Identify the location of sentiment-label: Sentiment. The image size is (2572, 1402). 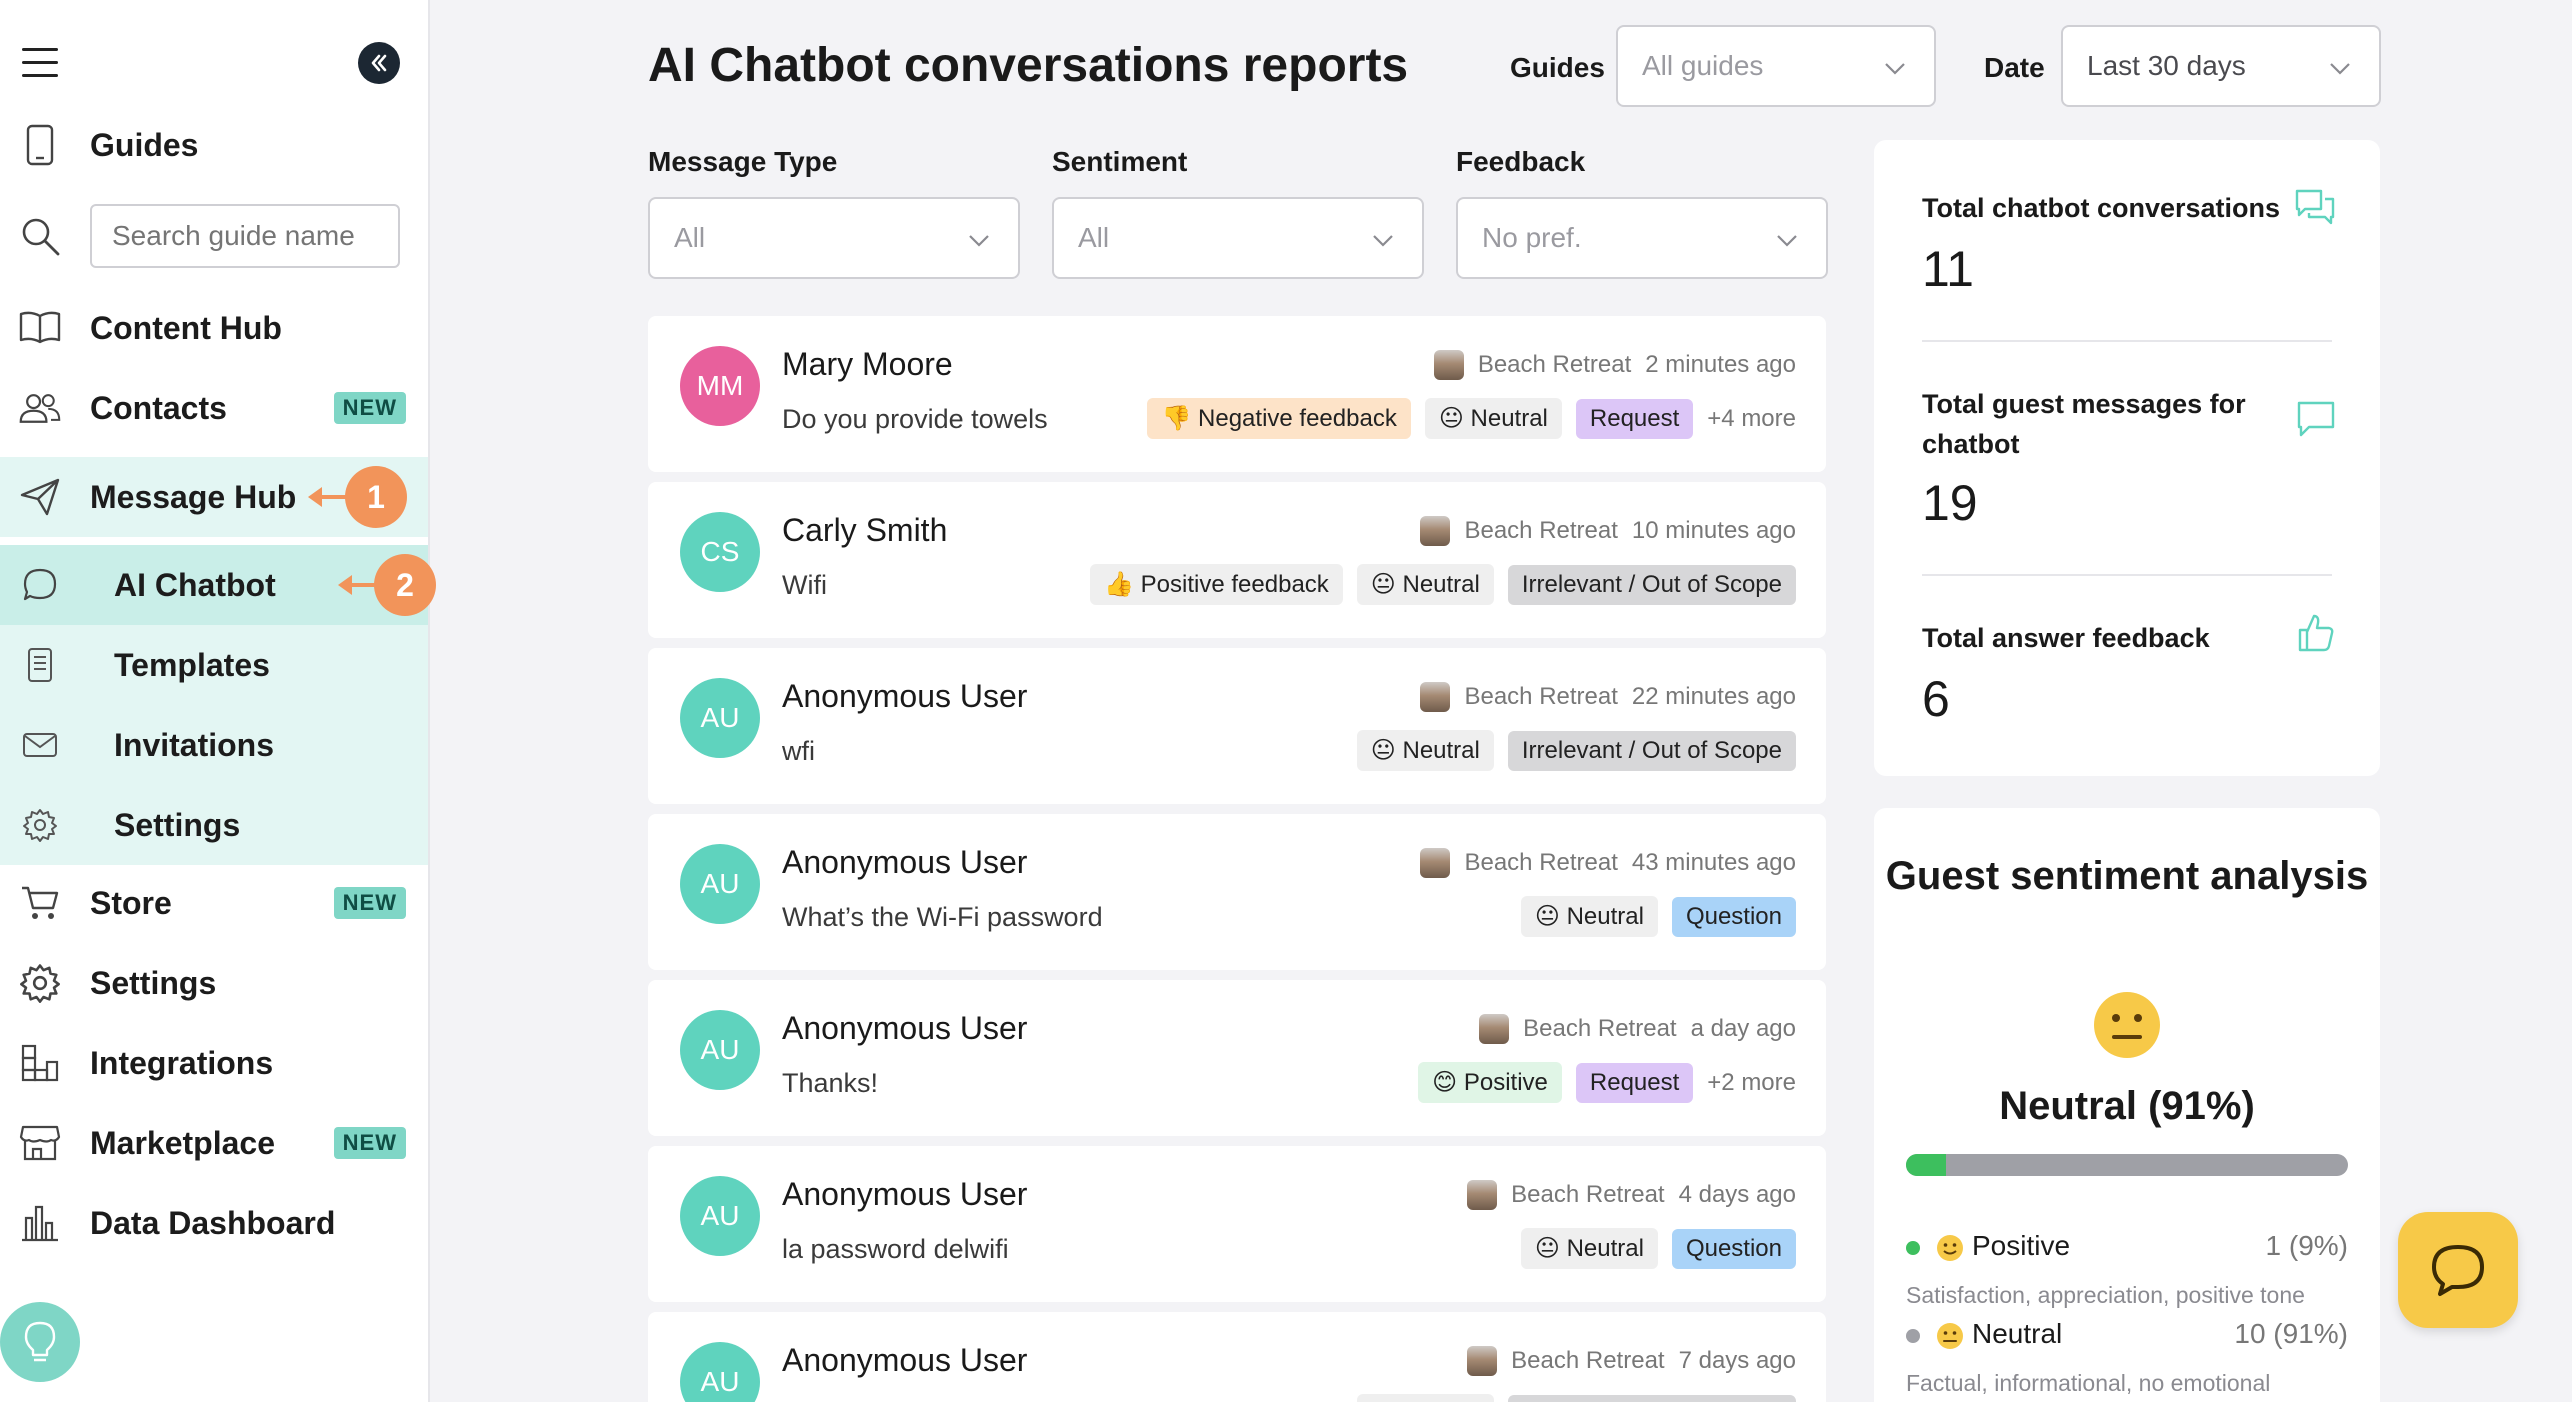
(1120, 161).